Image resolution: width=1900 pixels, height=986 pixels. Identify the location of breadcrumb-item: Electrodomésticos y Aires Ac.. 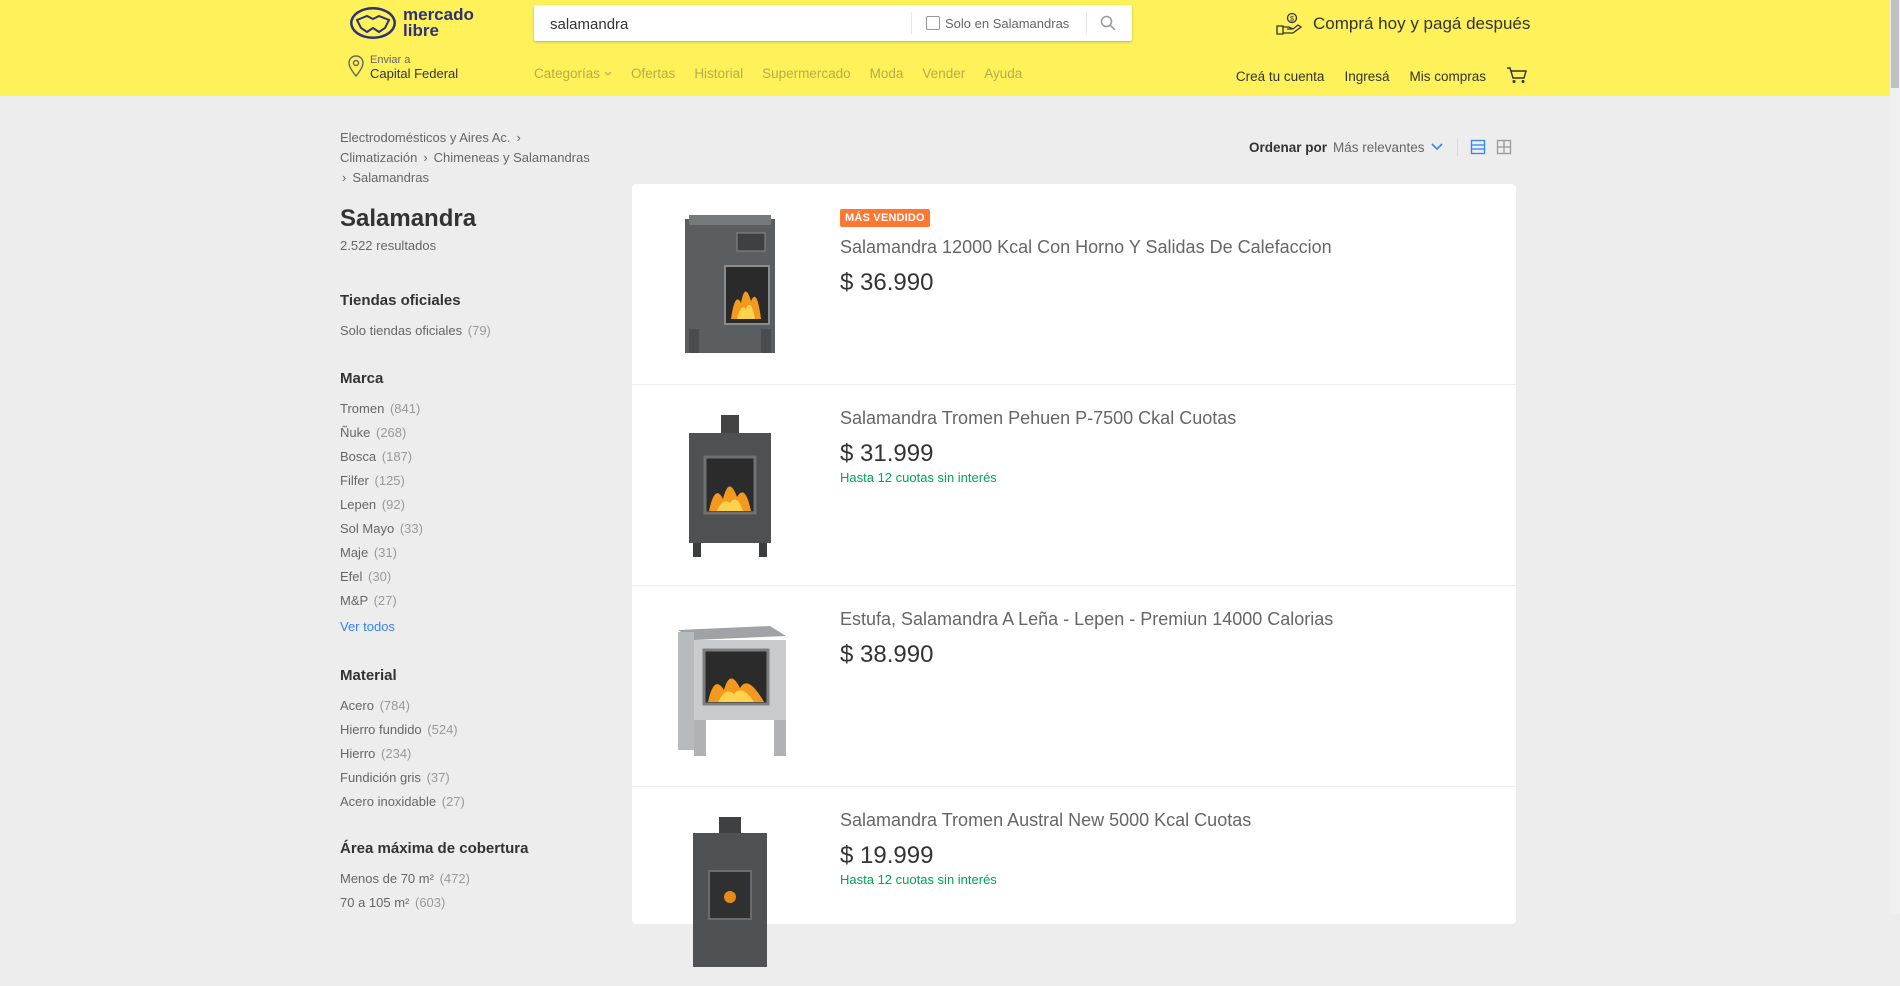
(425, 137).